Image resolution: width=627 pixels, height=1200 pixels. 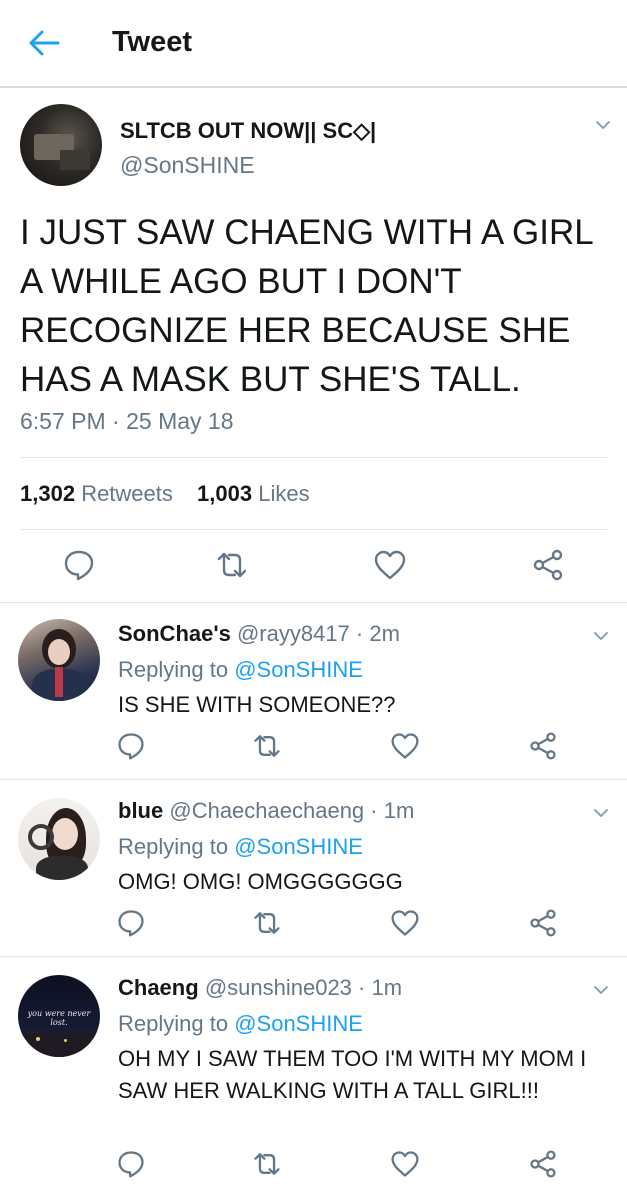 I want to click on tweet-timestamp: 6:57 PM · 25 May 18, so click(x=127, y=421).